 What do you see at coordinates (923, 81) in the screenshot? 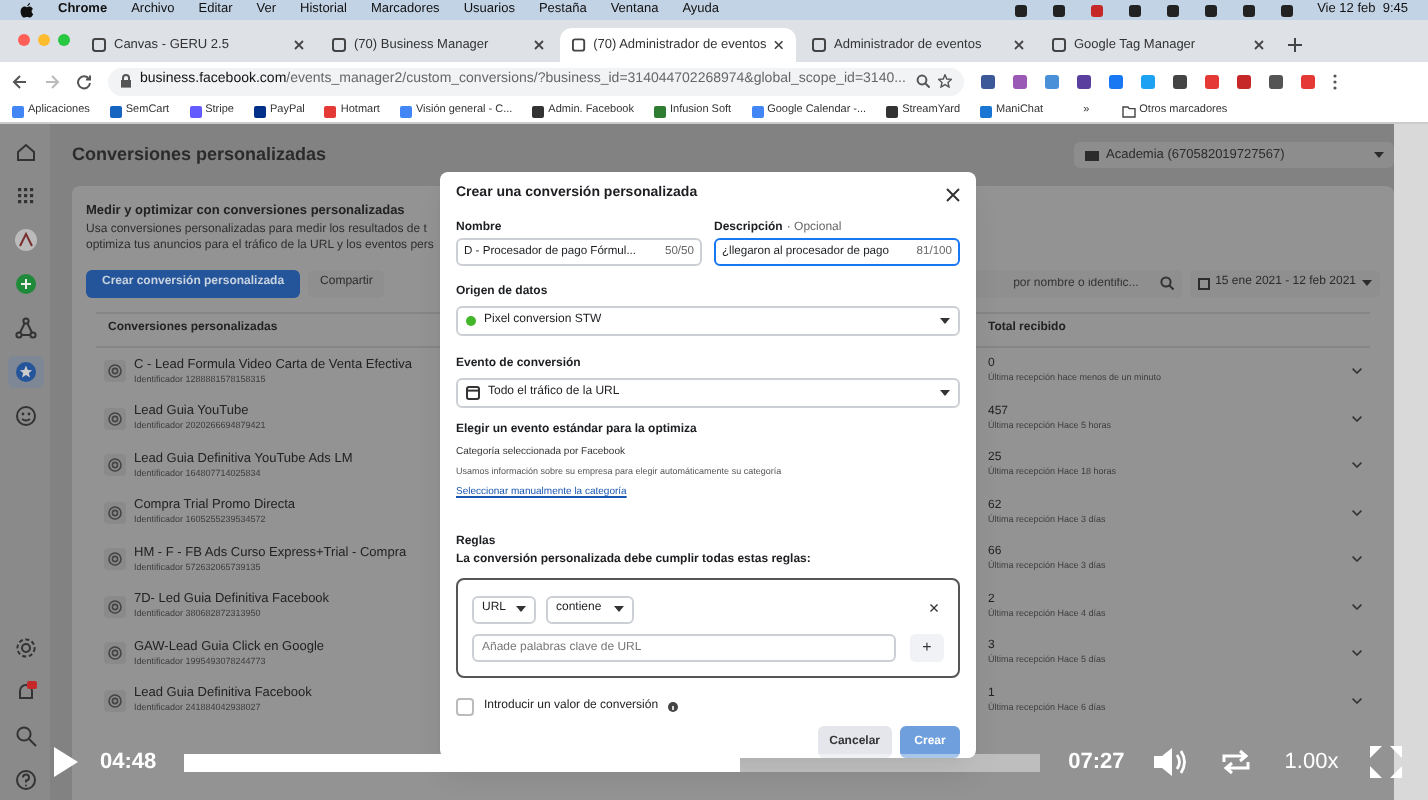
I see `zoom-icon` at bounding box center [923, 81].